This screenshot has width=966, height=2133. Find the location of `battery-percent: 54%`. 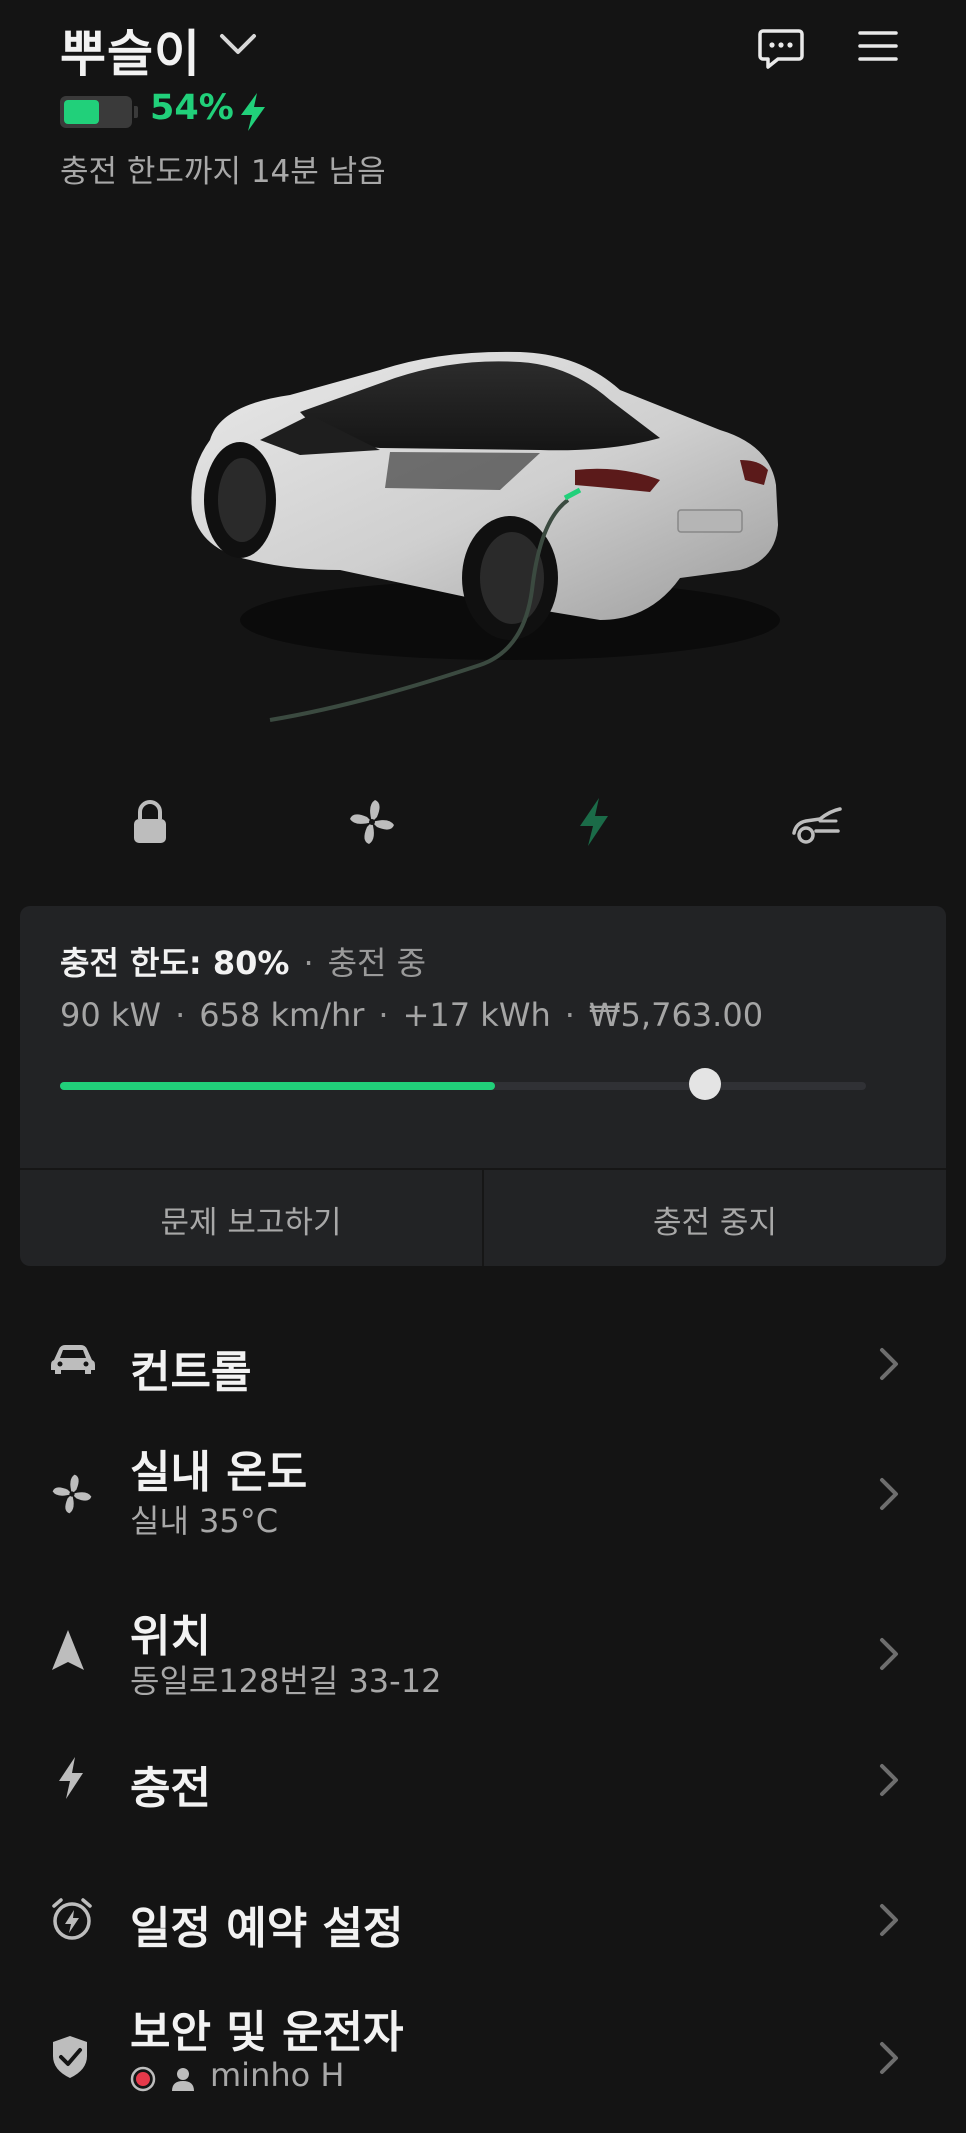

battery-percent: 54% is located at coordinates (192, 108).